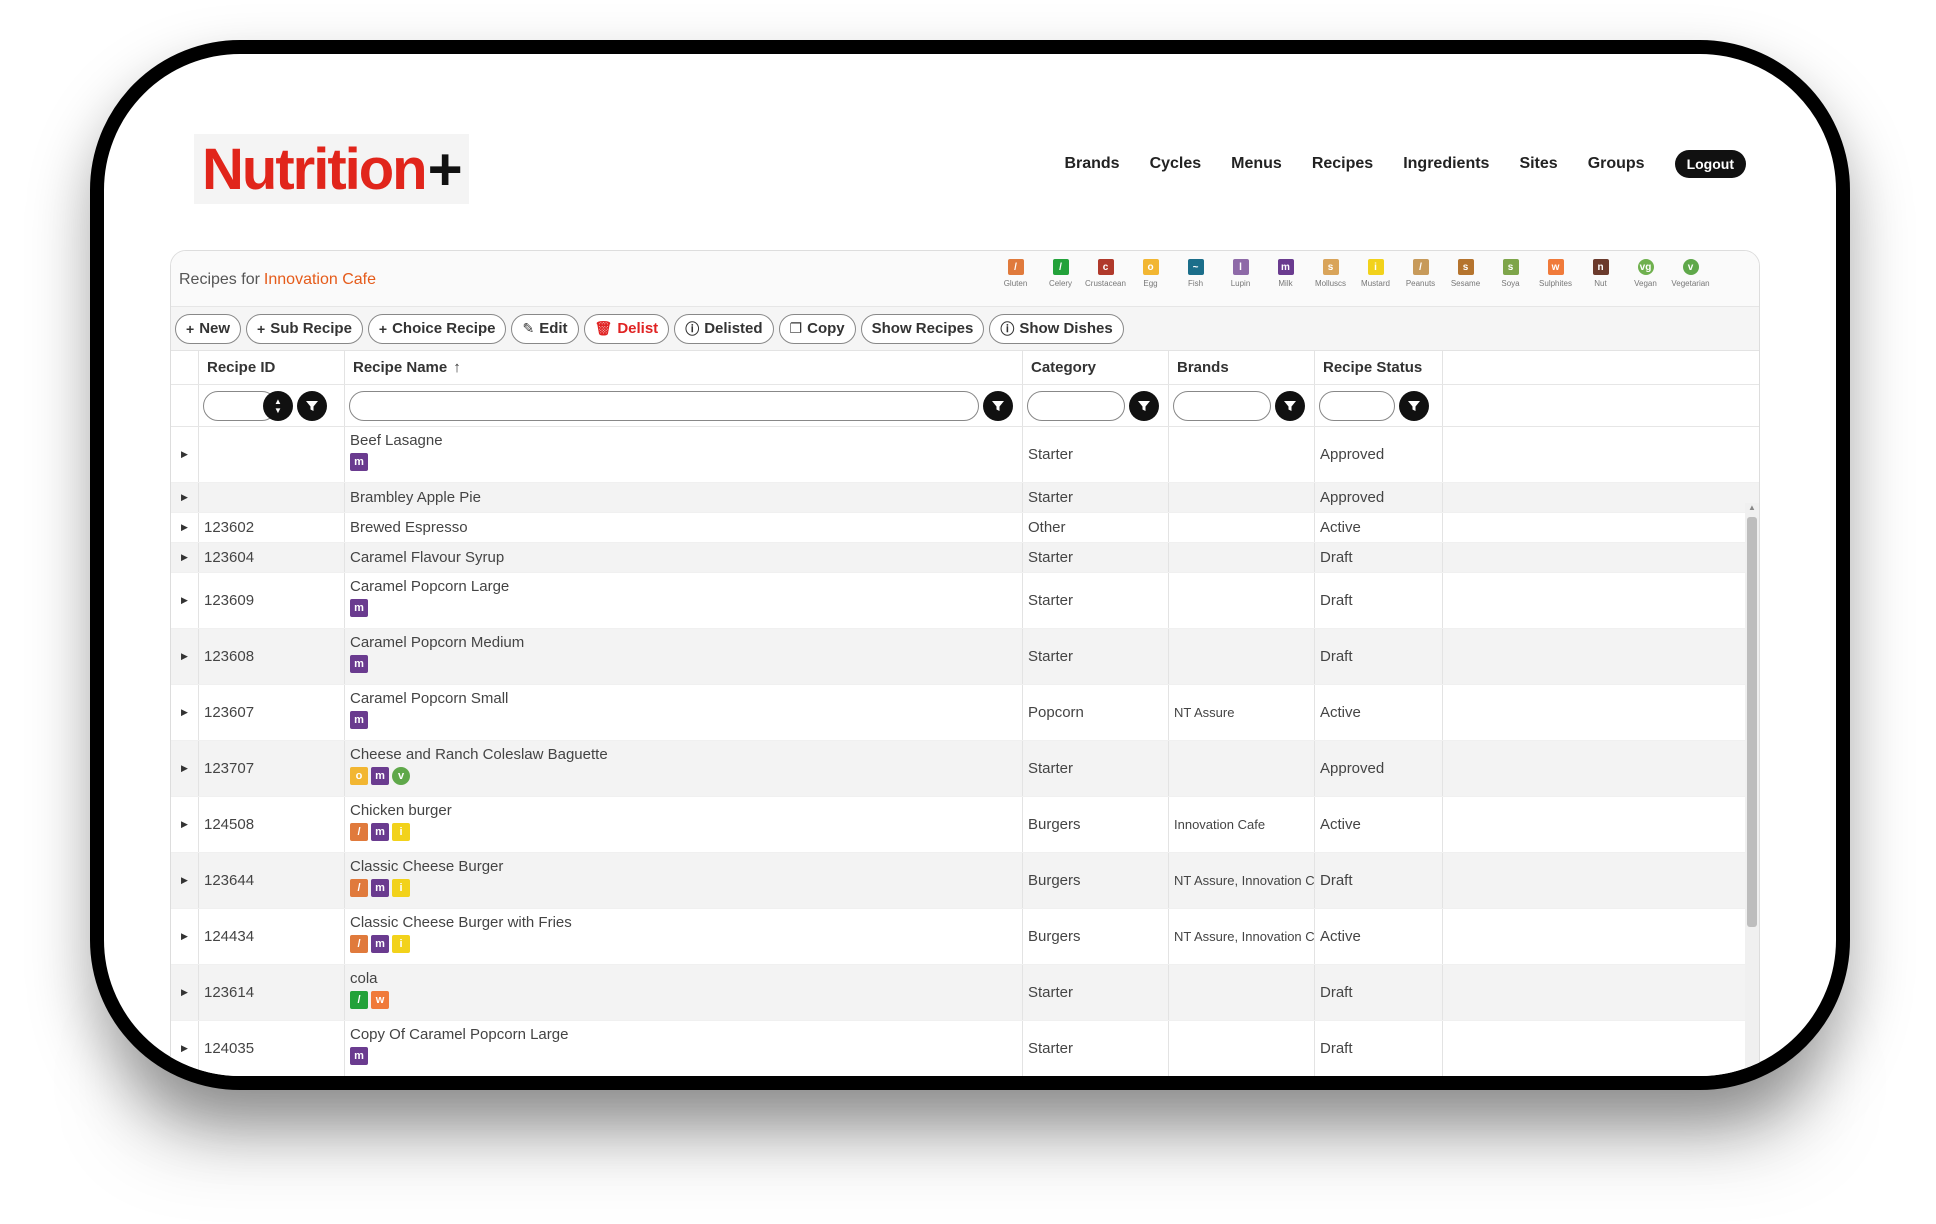 This screenshot has width=1936, height=1224. Describe the element at coordinates (1242, 367) in the screenshot. I see `header-brands: Brands` at that location.